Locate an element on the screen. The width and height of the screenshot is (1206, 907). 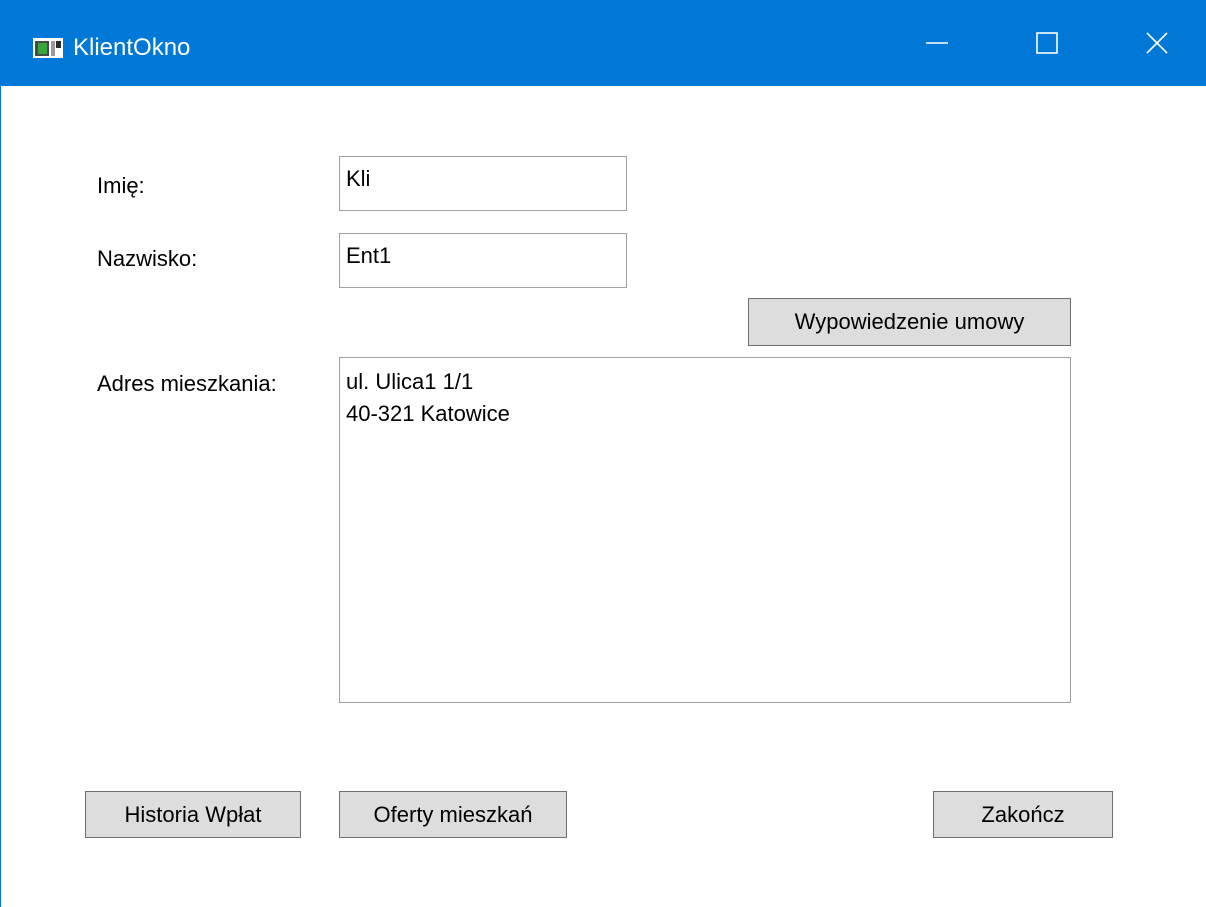
last-name-label: Nazwisko: is located at coordinates (147, 258).